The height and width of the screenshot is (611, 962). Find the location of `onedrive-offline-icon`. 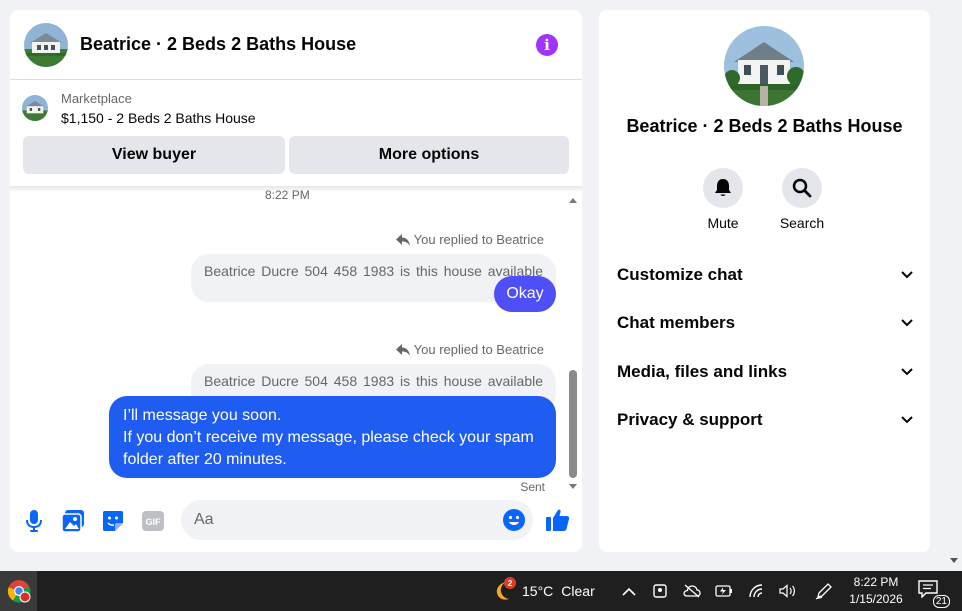

onedrive-offline-icon is located at coordinates (692, 591).